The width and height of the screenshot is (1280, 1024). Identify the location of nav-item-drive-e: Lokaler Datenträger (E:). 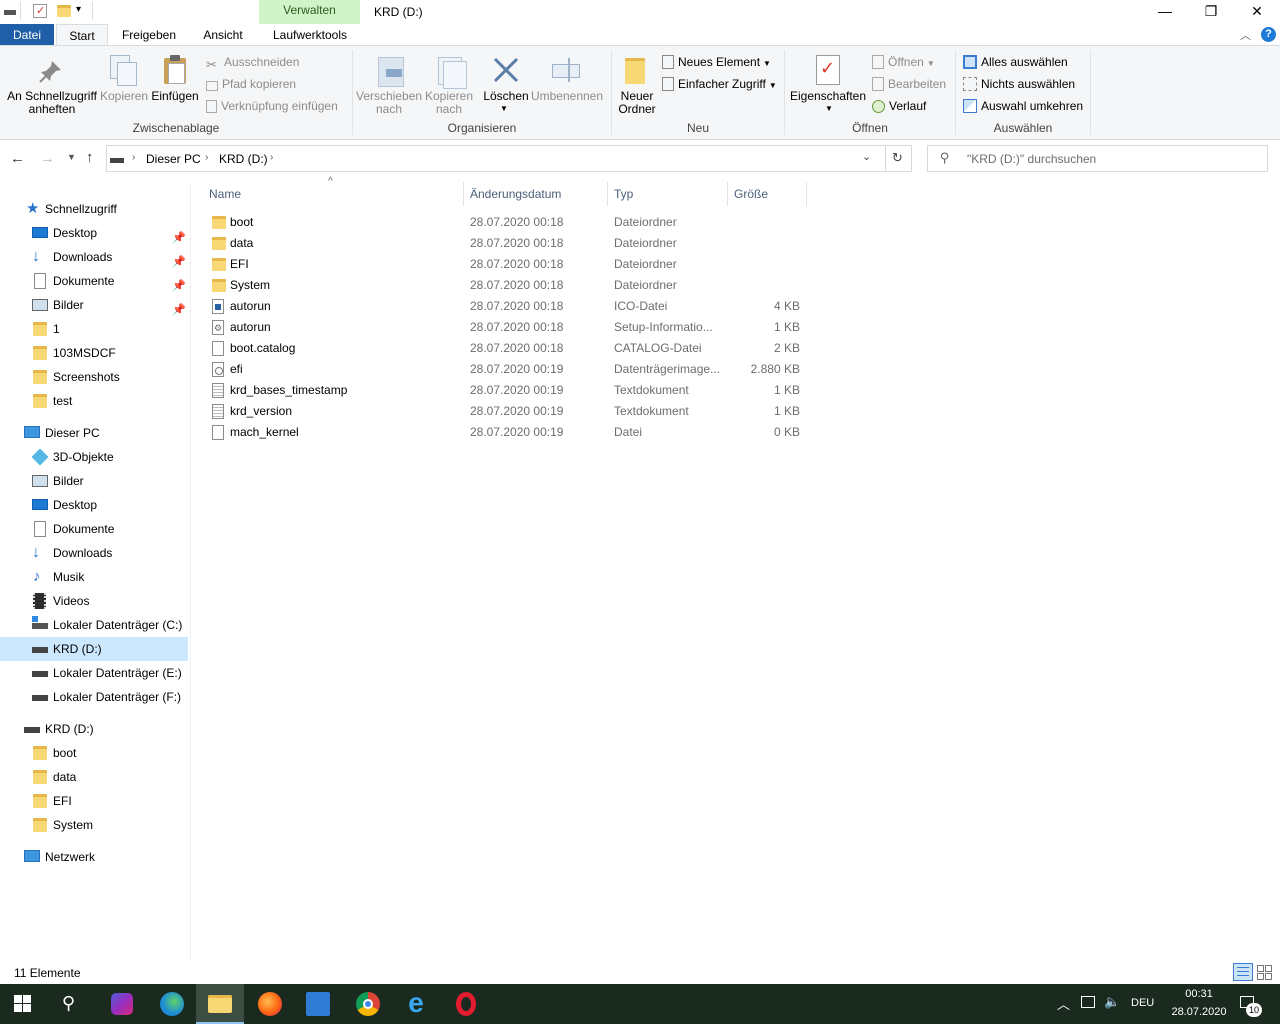
(94, 673).